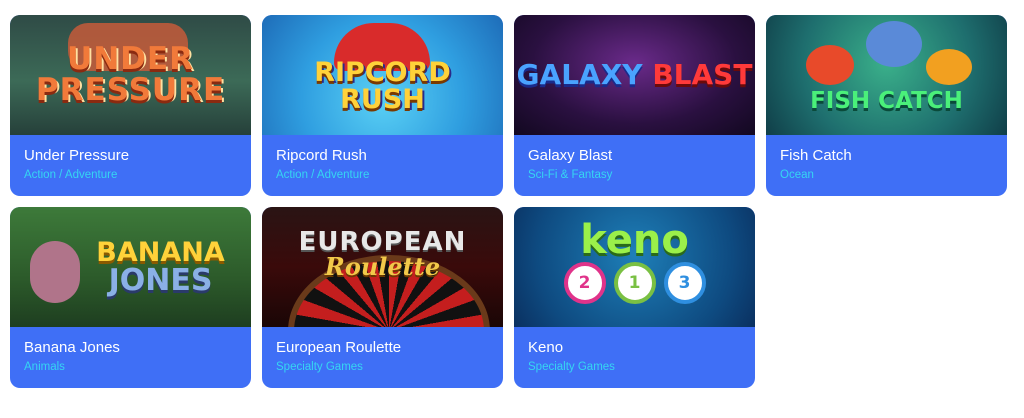 The width and height of the screenshot is (1024, 418). I want to click on game-logo: BANANA JONES, so click(160, 267).